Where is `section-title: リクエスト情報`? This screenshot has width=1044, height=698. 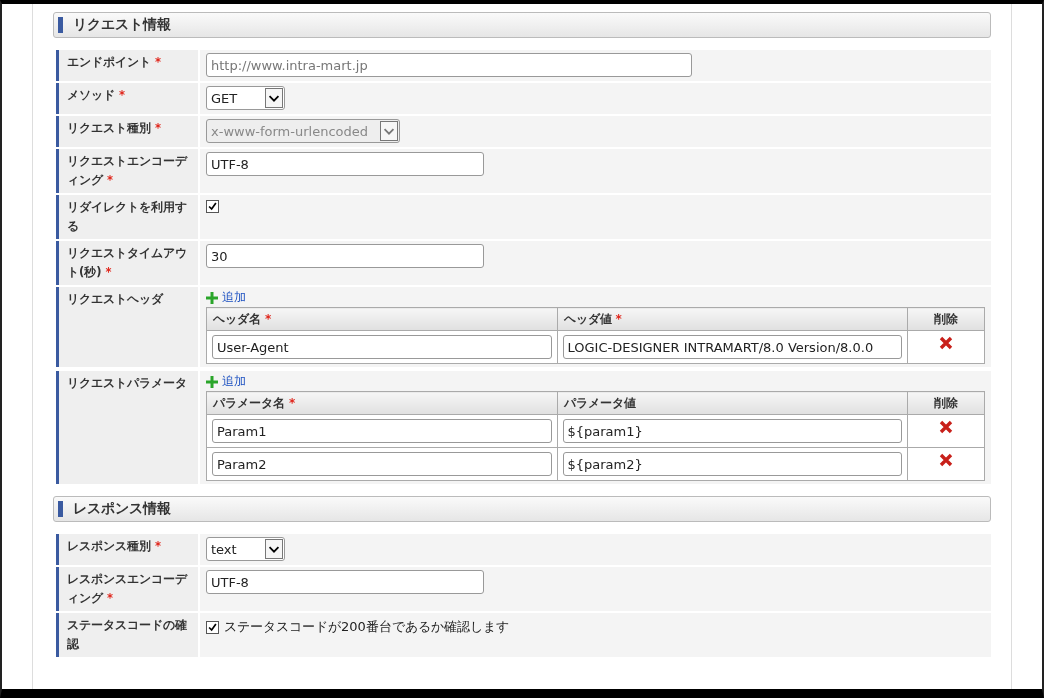
section-title: リクエスト情報 is located at coordinates (122, 25).